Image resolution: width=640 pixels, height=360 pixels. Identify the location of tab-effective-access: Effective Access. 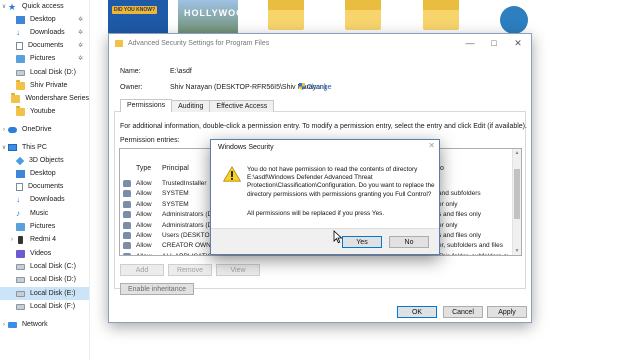
(242, 106).